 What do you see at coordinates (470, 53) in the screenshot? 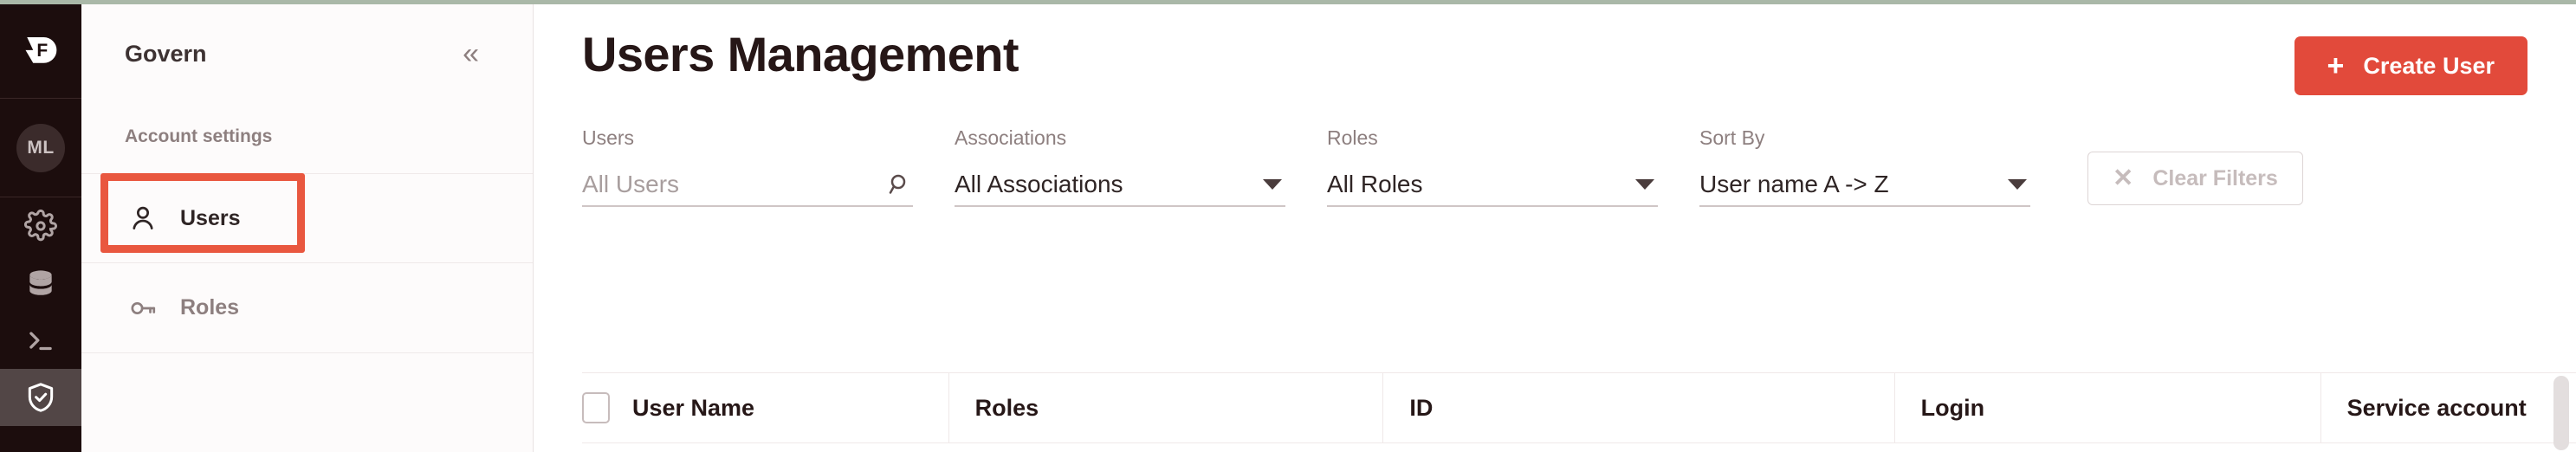
I see `collapse-sidebar-icon: «` at bounding box center [470, 53].